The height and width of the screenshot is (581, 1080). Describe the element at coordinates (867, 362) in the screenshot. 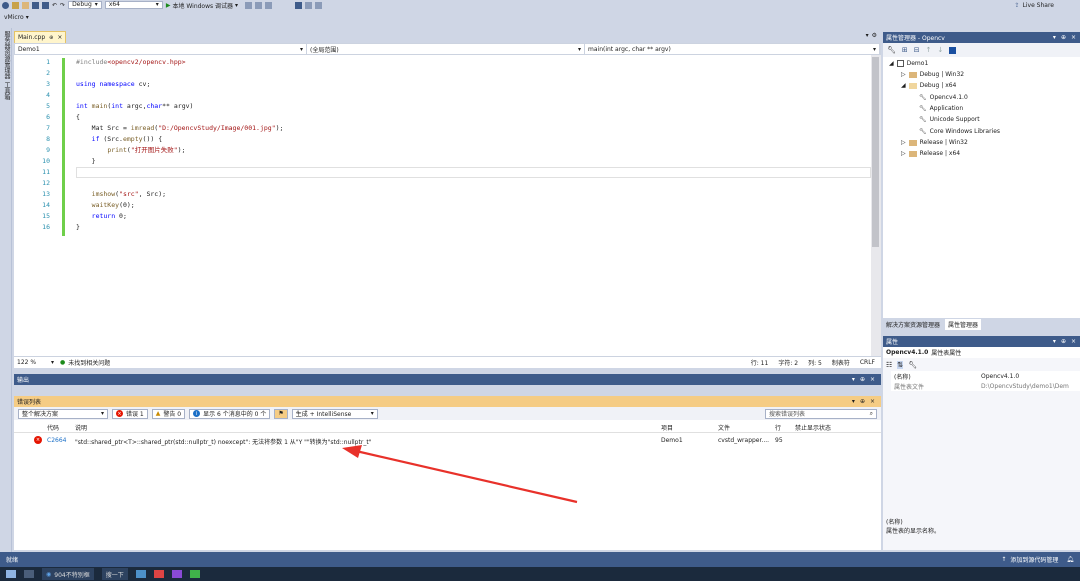

I see `line-ending: CRLF` at that location.